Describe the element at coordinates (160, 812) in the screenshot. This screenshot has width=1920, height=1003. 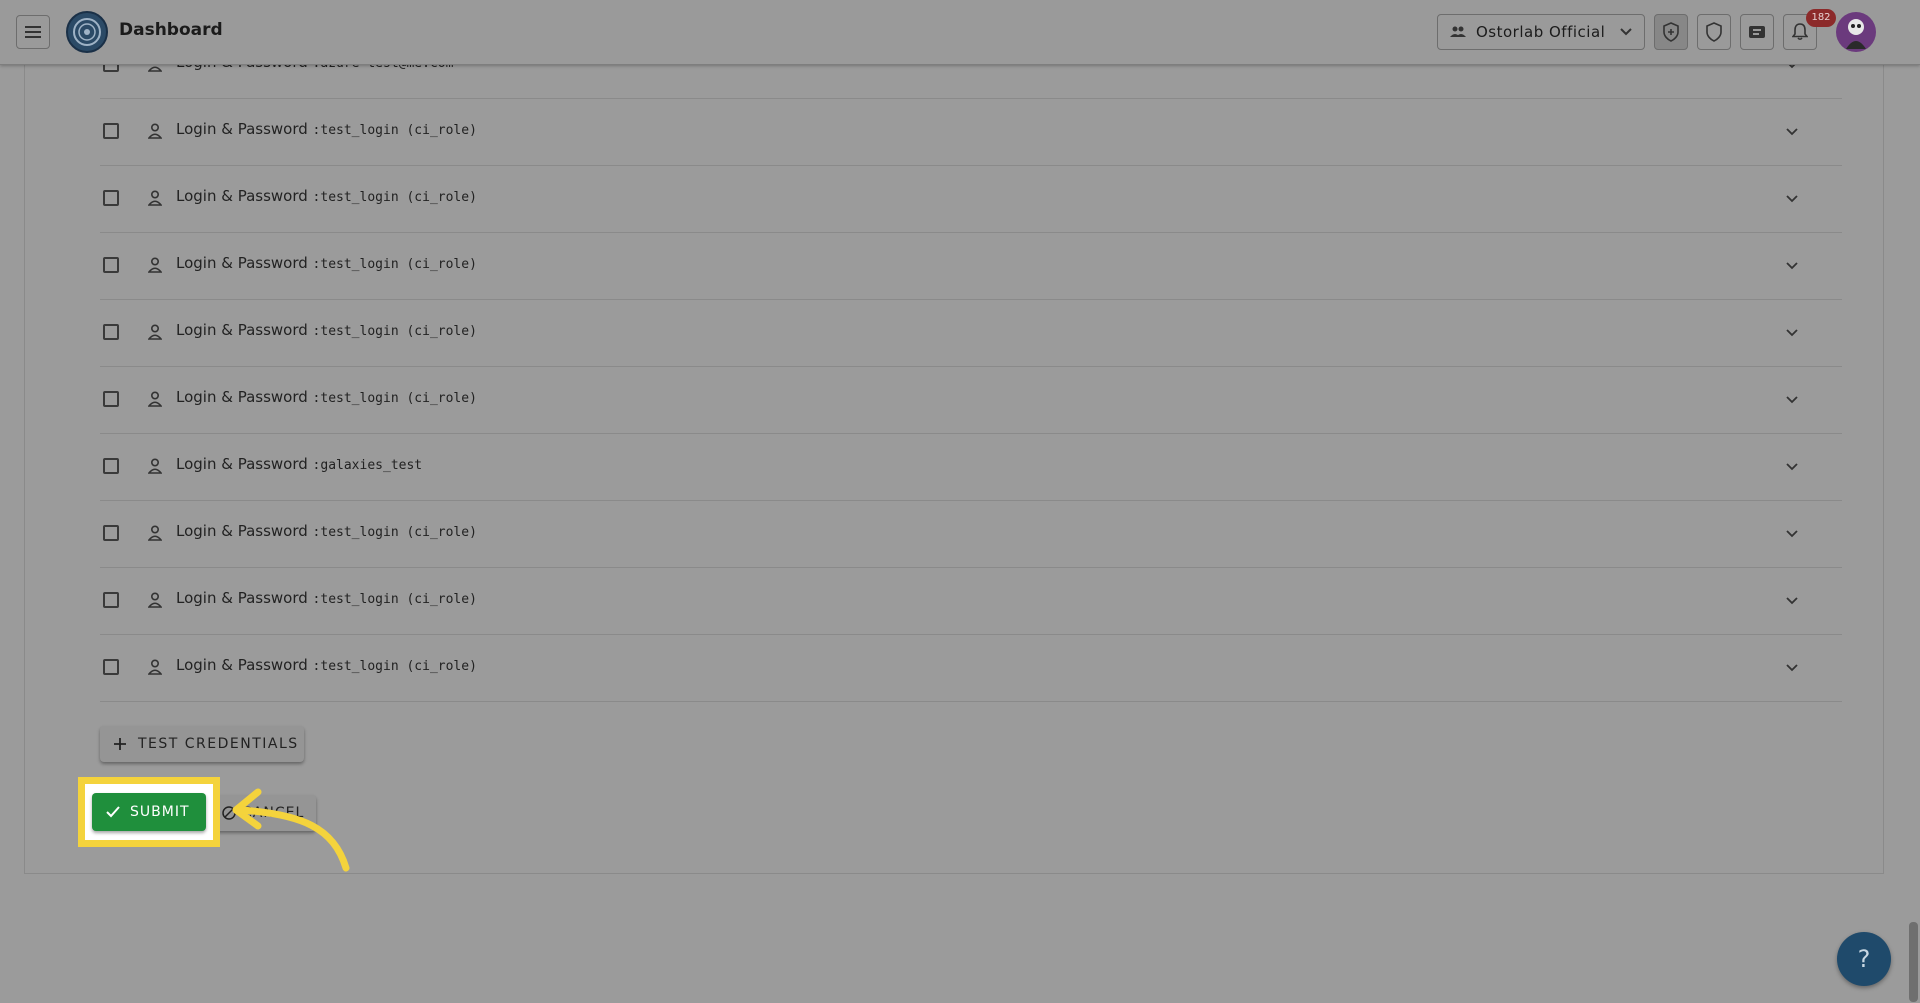
I see `submit-label: SUBMIT` at that location.